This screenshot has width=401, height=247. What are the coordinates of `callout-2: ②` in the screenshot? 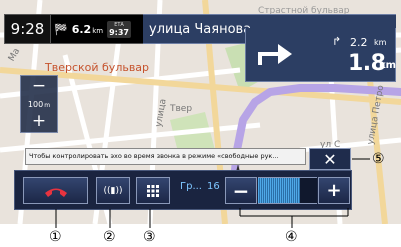 It's located at (109, 237).